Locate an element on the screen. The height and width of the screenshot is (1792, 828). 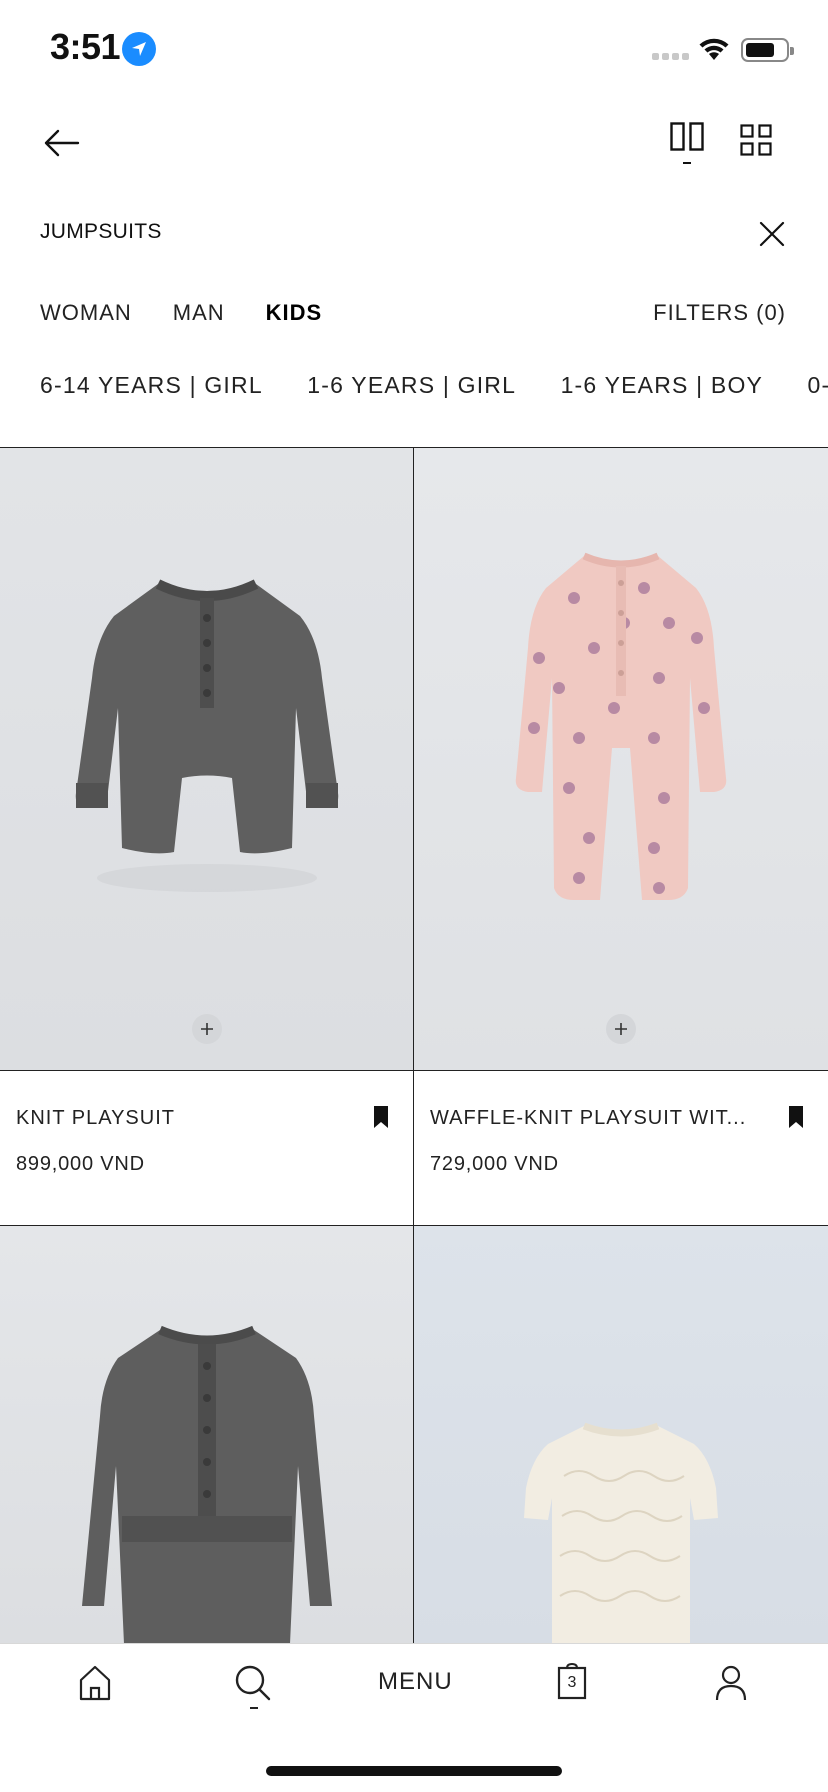
menu-button: MENU is located at coordinates (415, 1682).